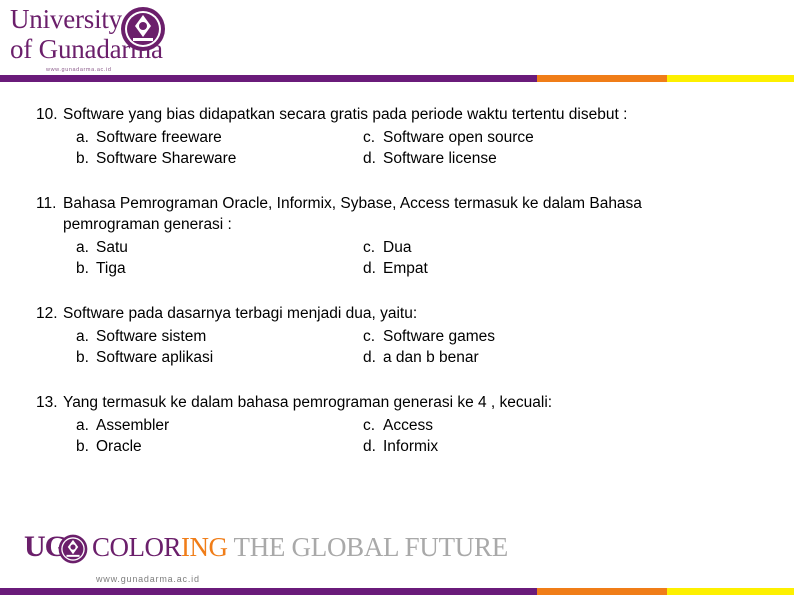  Describe the element at coordinates (371, 546) in the screenshot. I see `footer-tagline-text: THE GLOBAL FUTURE` at that location.